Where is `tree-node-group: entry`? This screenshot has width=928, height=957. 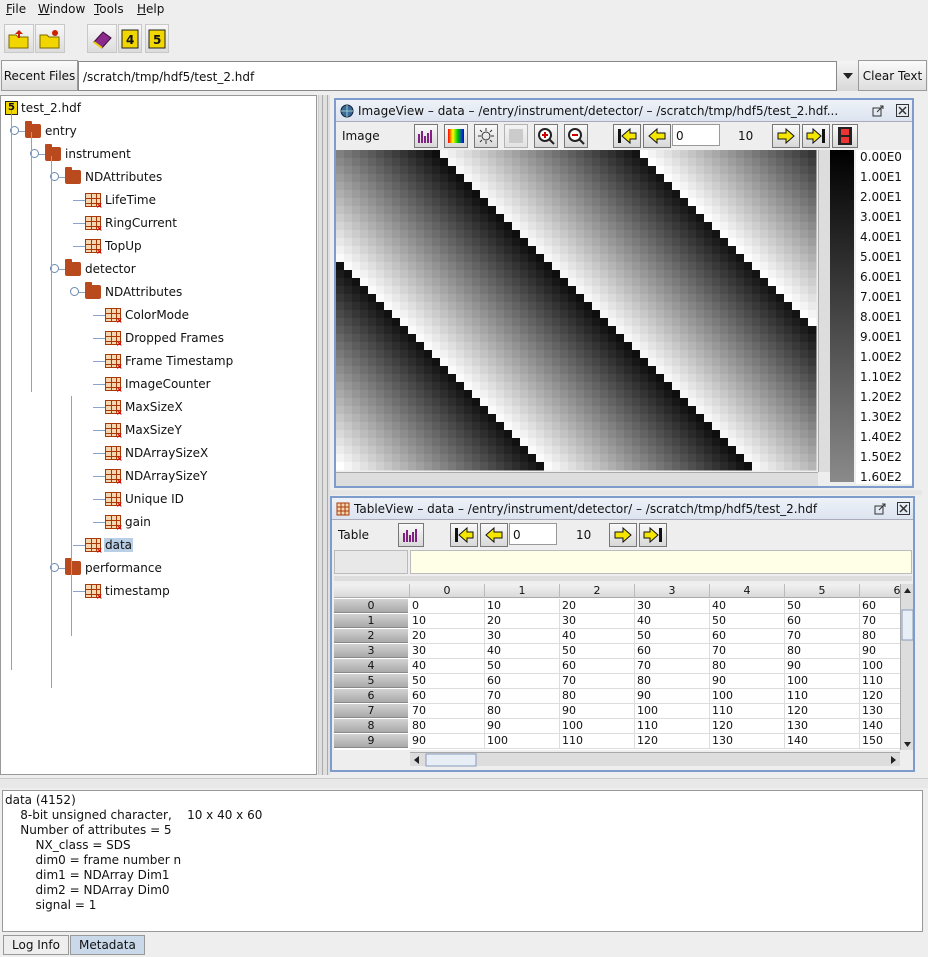 tree-node-group: entry is located at coordinates (51, 131).